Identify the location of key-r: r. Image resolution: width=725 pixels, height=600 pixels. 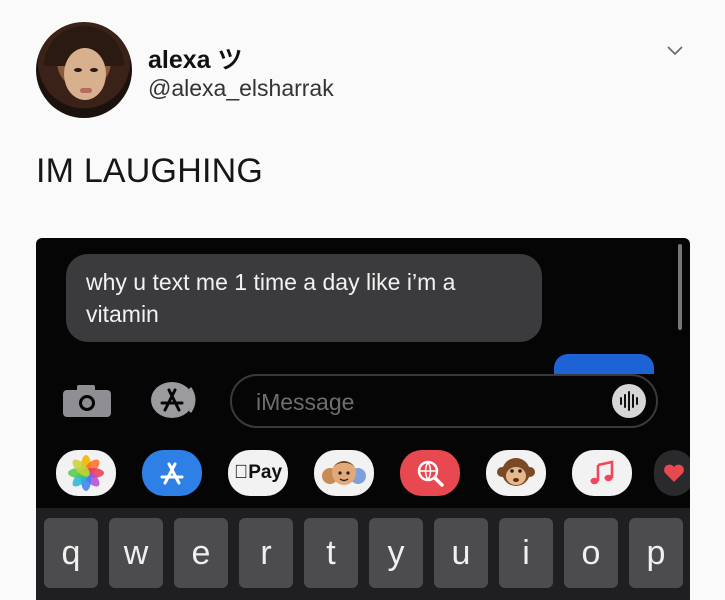
(266, 553).